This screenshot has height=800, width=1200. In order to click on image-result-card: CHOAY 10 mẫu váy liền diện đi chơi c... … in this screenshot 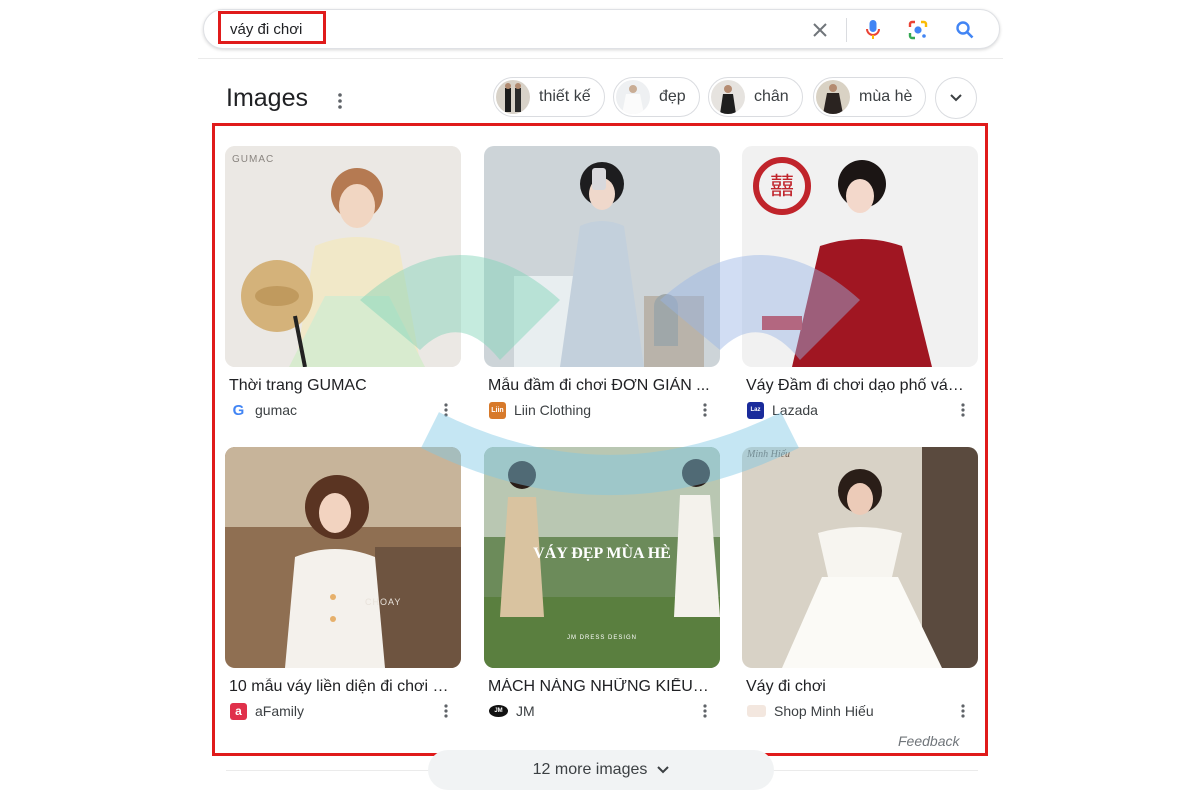, I will do `click(343, 583)`.